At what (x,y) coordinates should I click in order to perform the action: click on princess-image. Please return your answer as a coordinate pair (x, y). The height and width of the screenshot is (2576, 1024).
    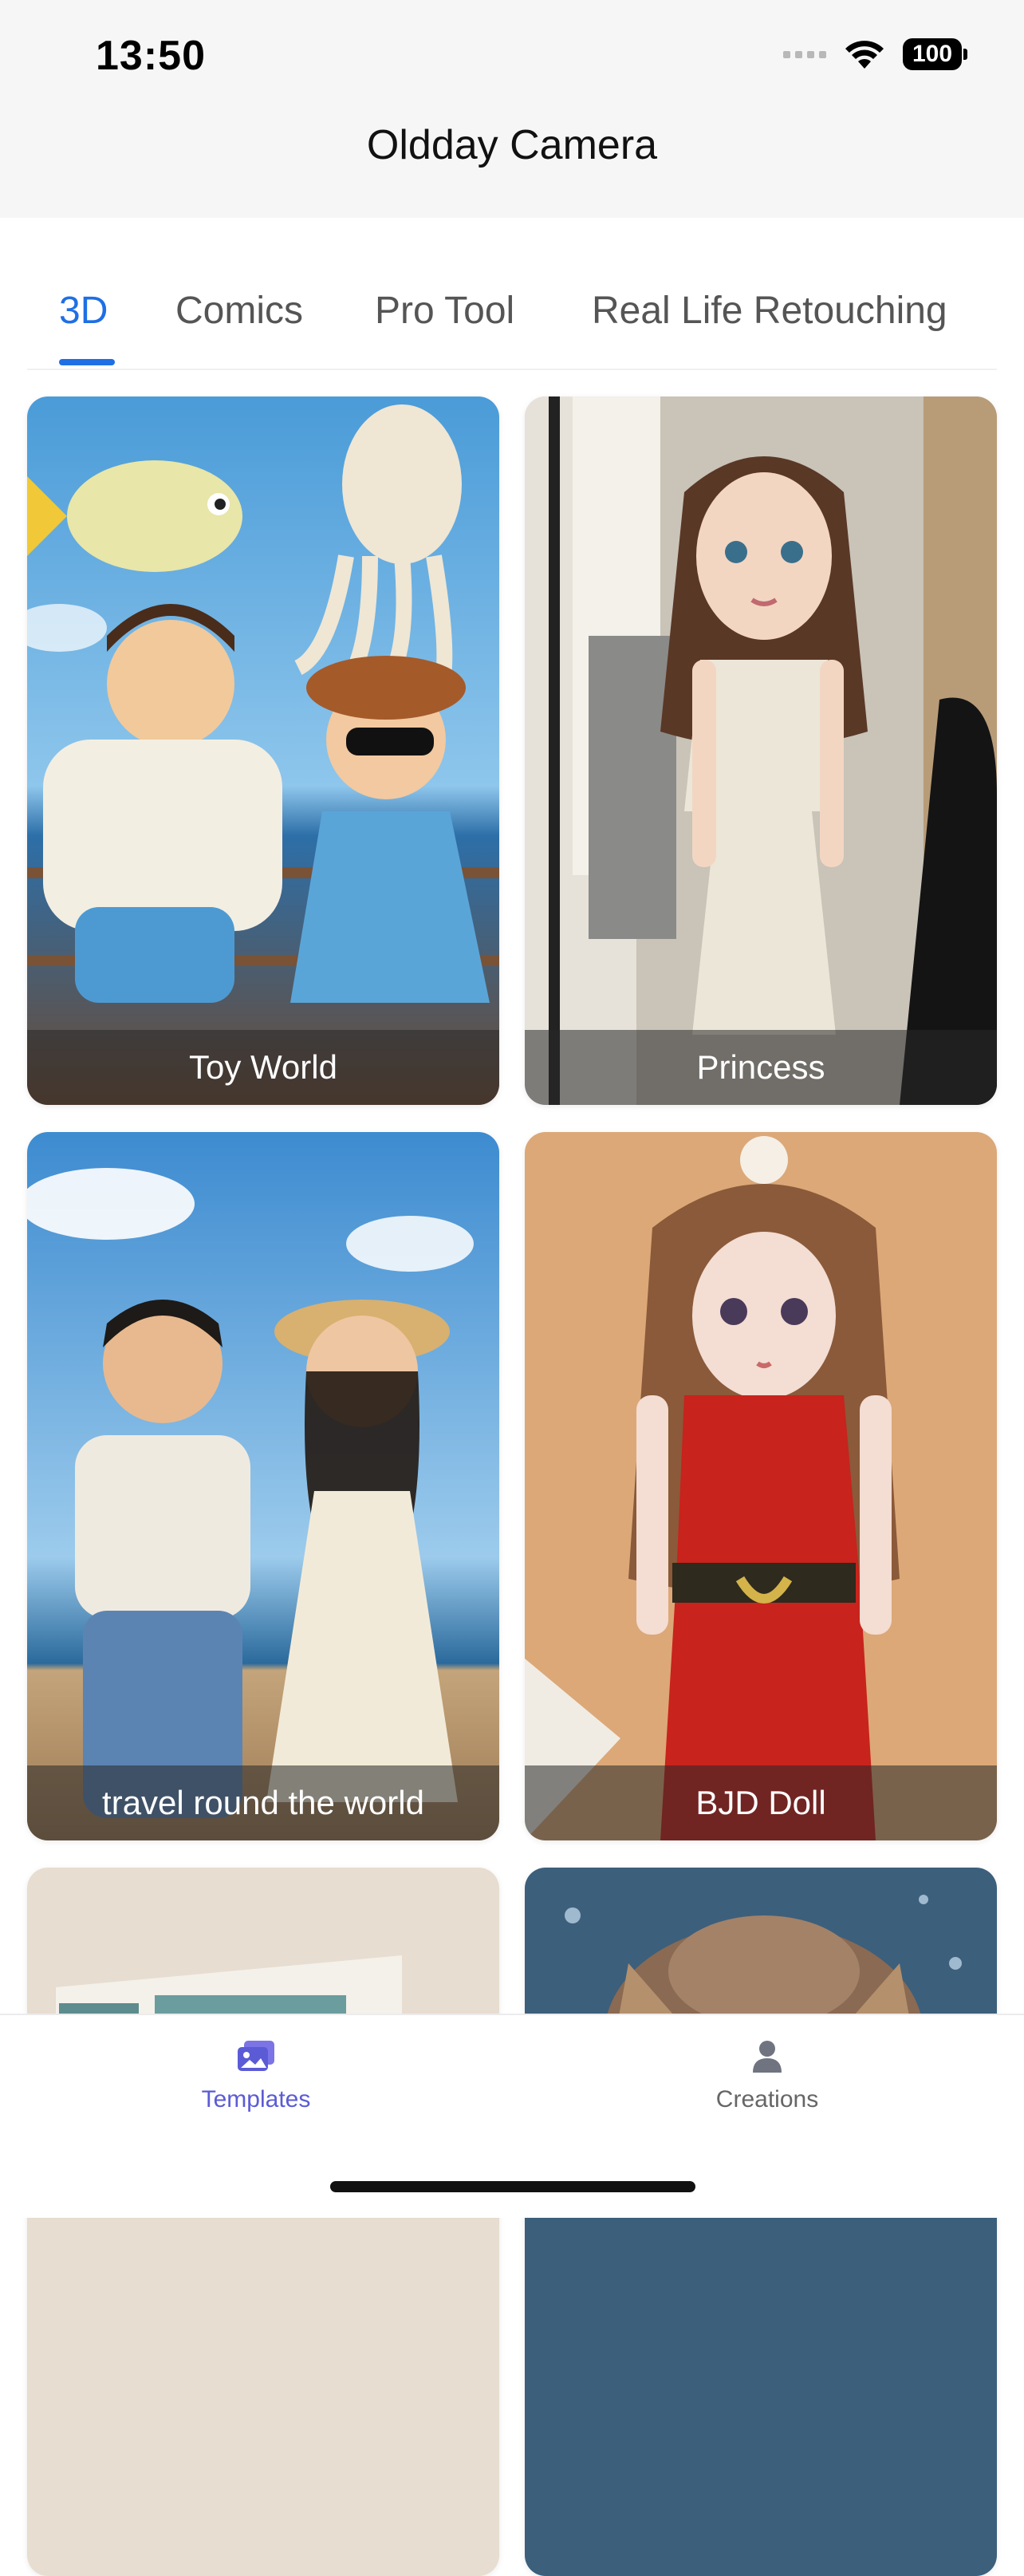
    Looking at the image, I should click on (761, 750).